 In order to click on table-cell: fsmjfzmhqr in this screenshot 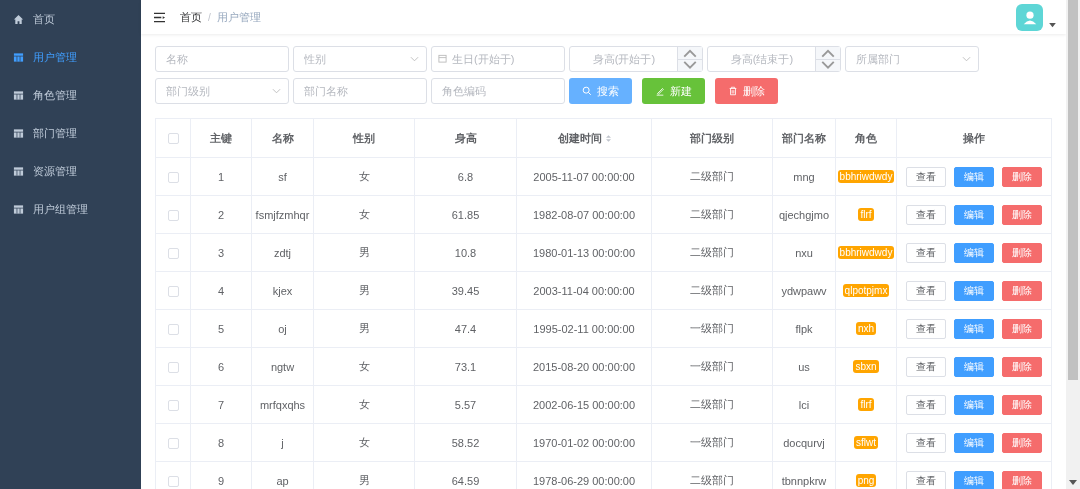, I will do `click(282, 214)`.